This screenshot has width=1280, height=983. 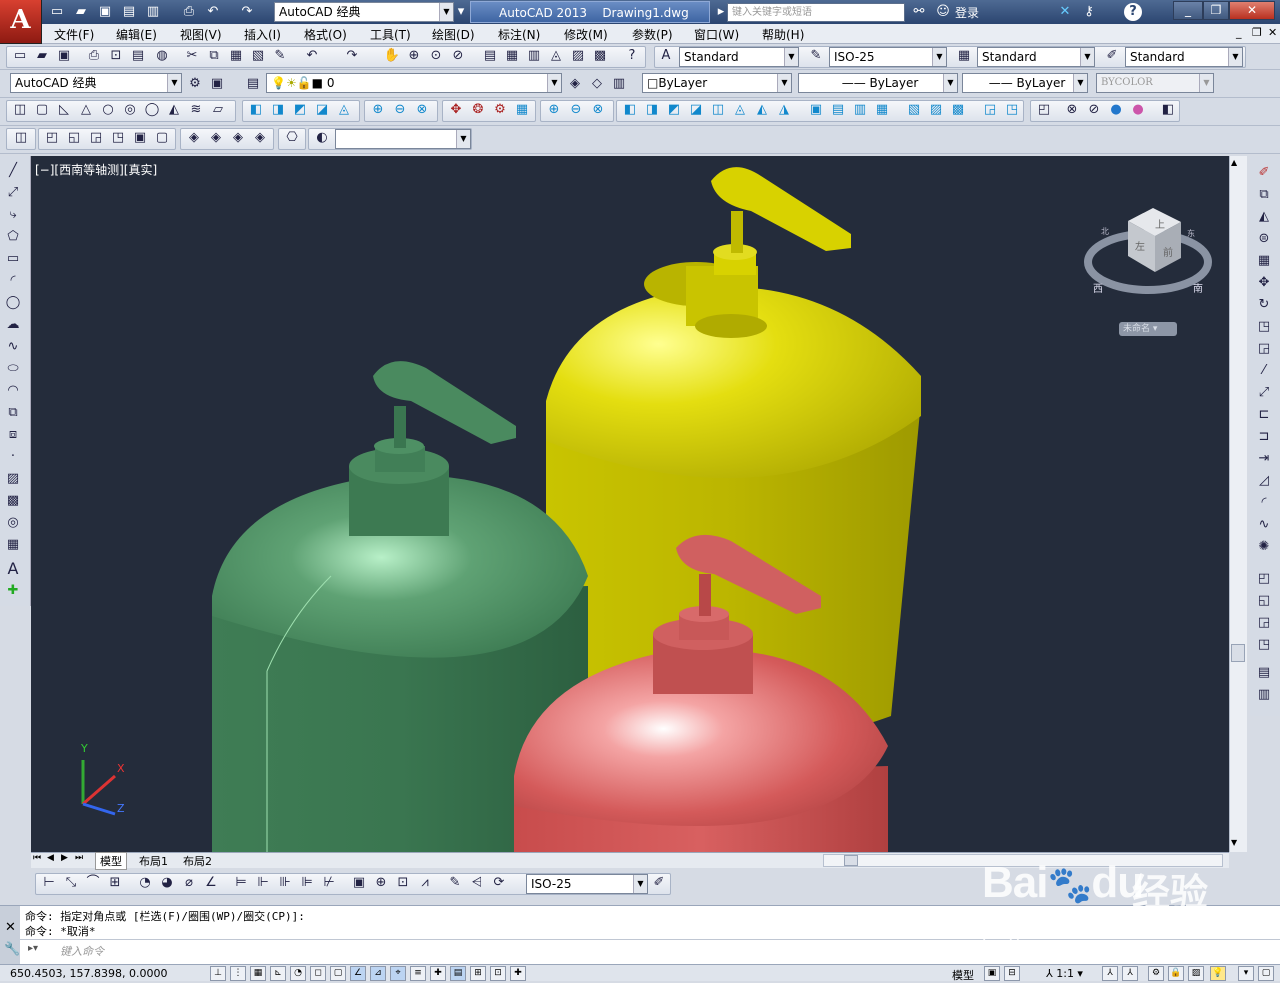 What do you see at coordinates (456, 110) in the screenshot?
I see `3d-move-icon: ✥` at bounding box center [456, 110].